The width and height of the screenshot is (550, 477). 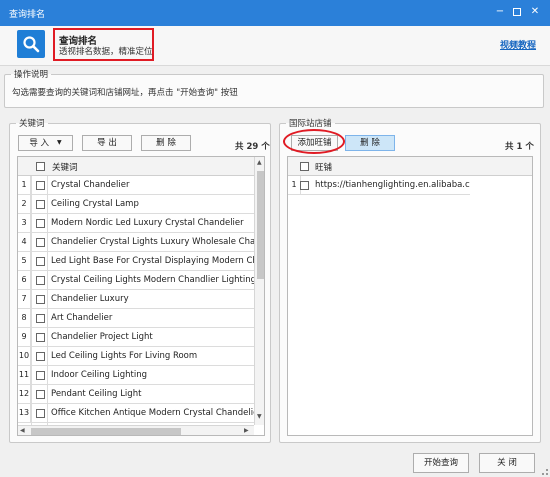 I want to click on keywords-column-header: 关键词, so click(x=65, y=168).